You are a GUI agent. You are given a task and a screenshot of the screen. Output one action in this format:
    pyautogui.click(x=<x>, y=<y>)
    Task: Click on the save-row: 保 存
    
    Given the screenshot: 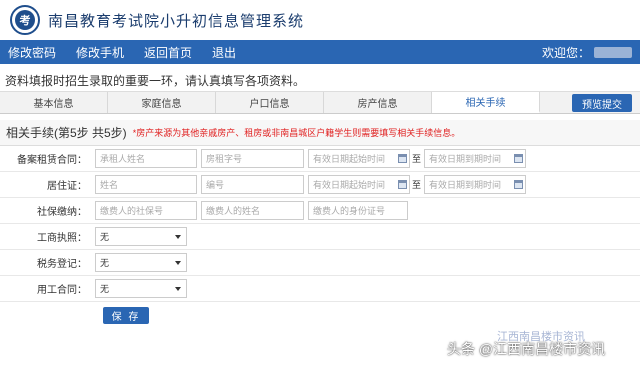 What is the action you would take?
    pyautogui.click(x=320, y=315)
    